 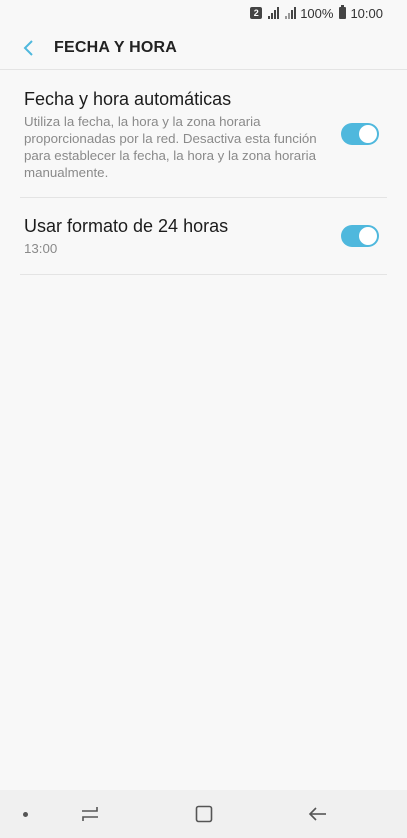 What do you see at coordinates (343, 12) in the screenshot?
I see `battery-icon` at bounding box center [343, 12].